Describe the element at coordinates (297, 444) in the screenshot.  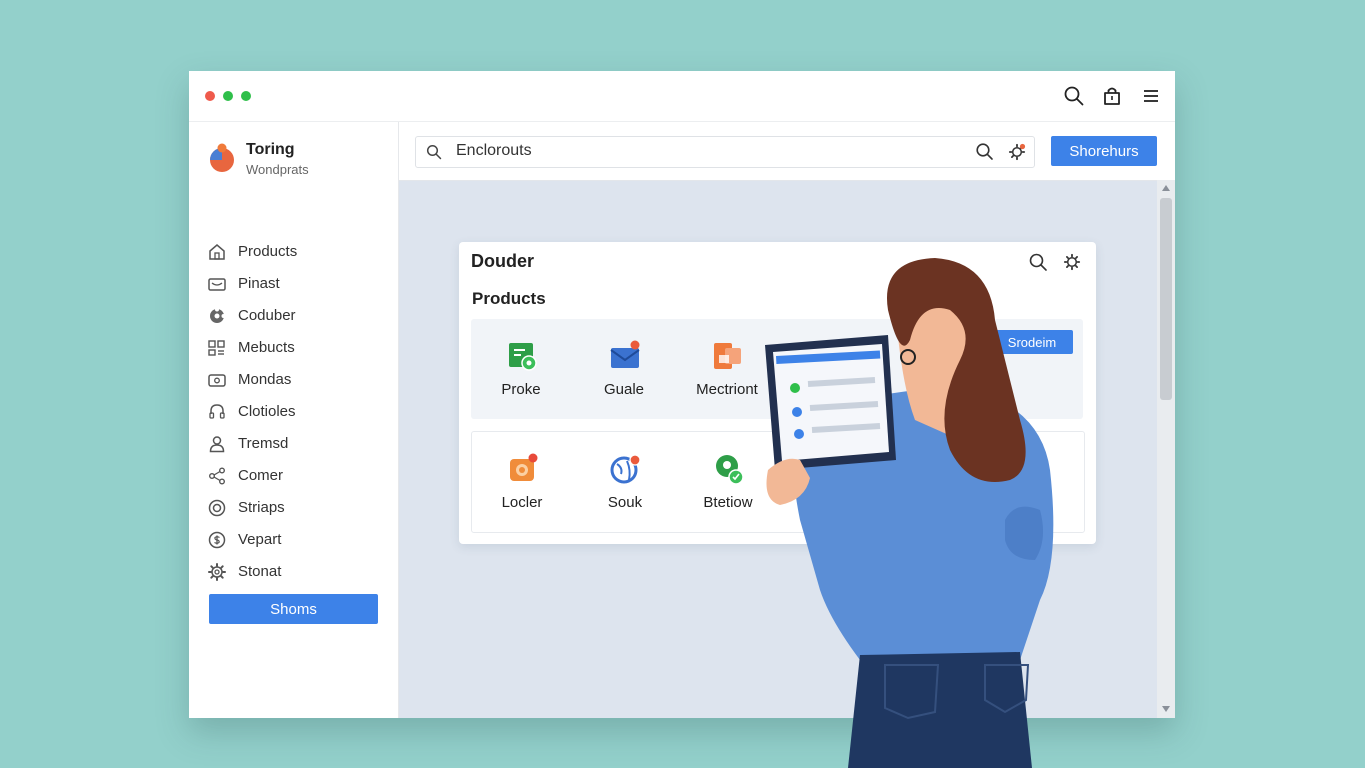
I see `sidebar-item-tremsd: Tremsd` at that location.